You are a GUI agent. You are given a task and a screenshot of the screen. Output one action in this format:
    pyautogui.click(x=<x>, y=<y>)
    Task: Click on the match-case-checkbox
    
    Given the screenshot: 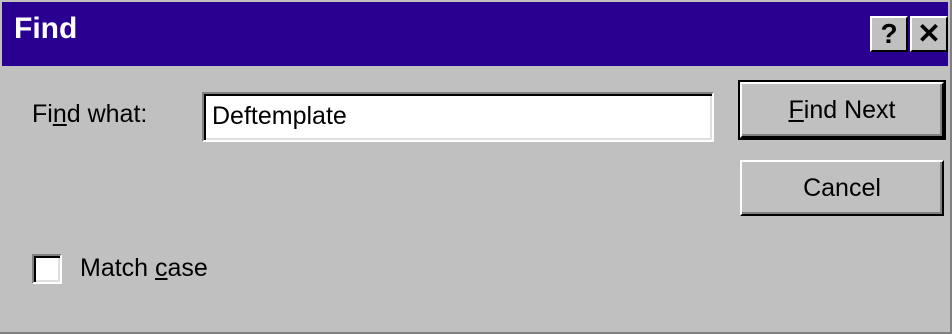 What is the action you would take?
    pyautogui.click(x=47, y=269)
    